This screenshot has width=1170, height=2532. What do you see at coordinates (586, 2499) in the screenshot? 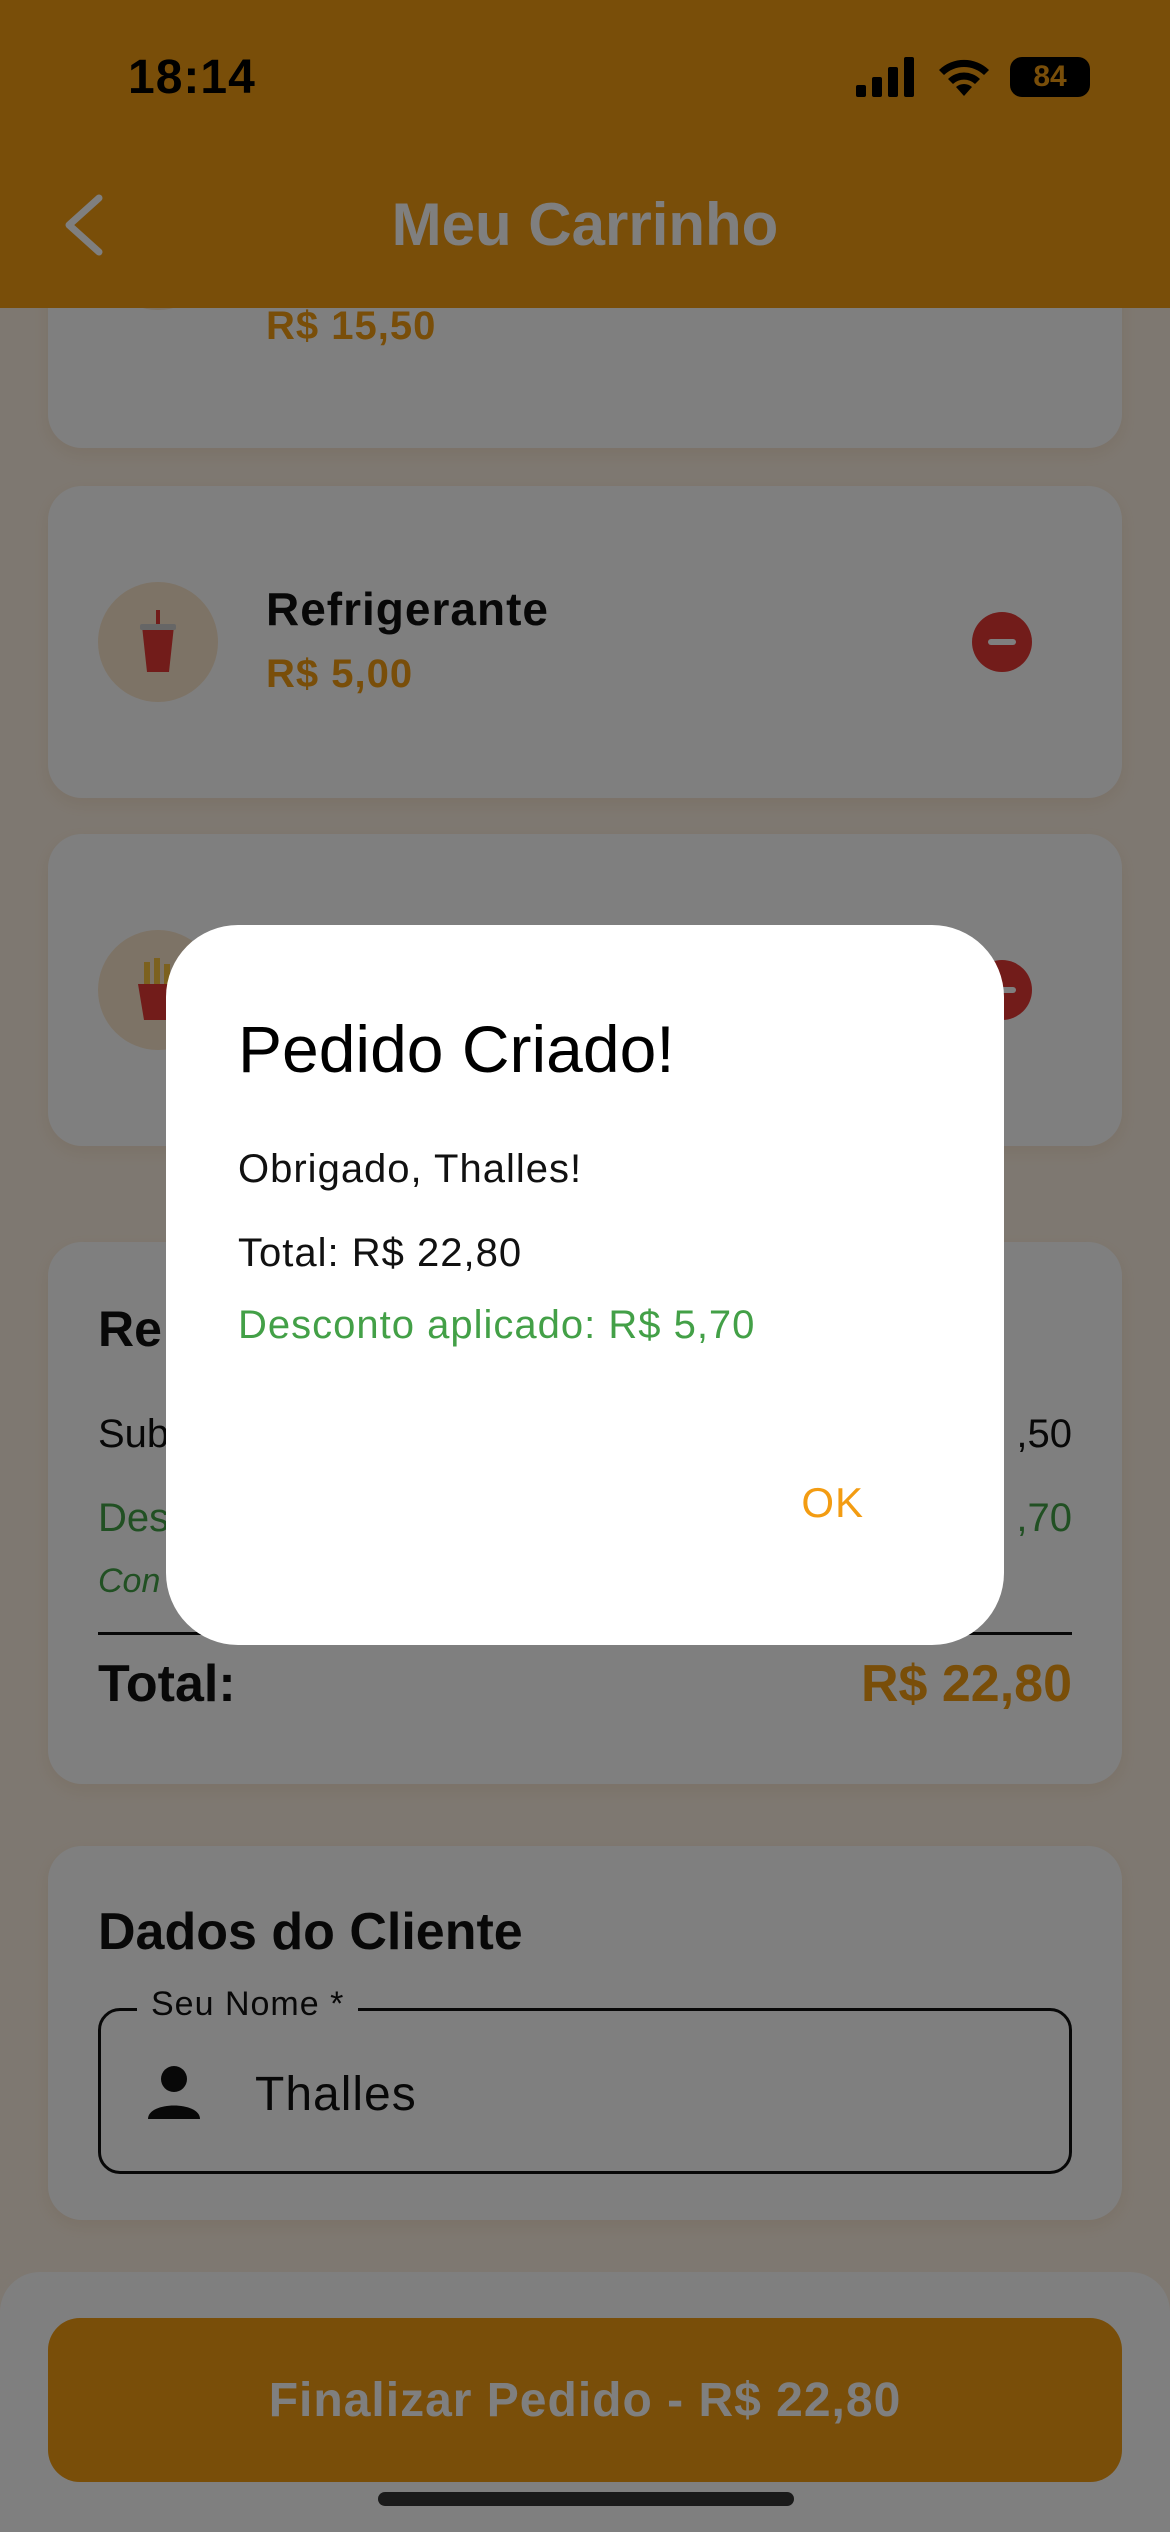
I see `home-indicator` at bounding box center [586, 2499].